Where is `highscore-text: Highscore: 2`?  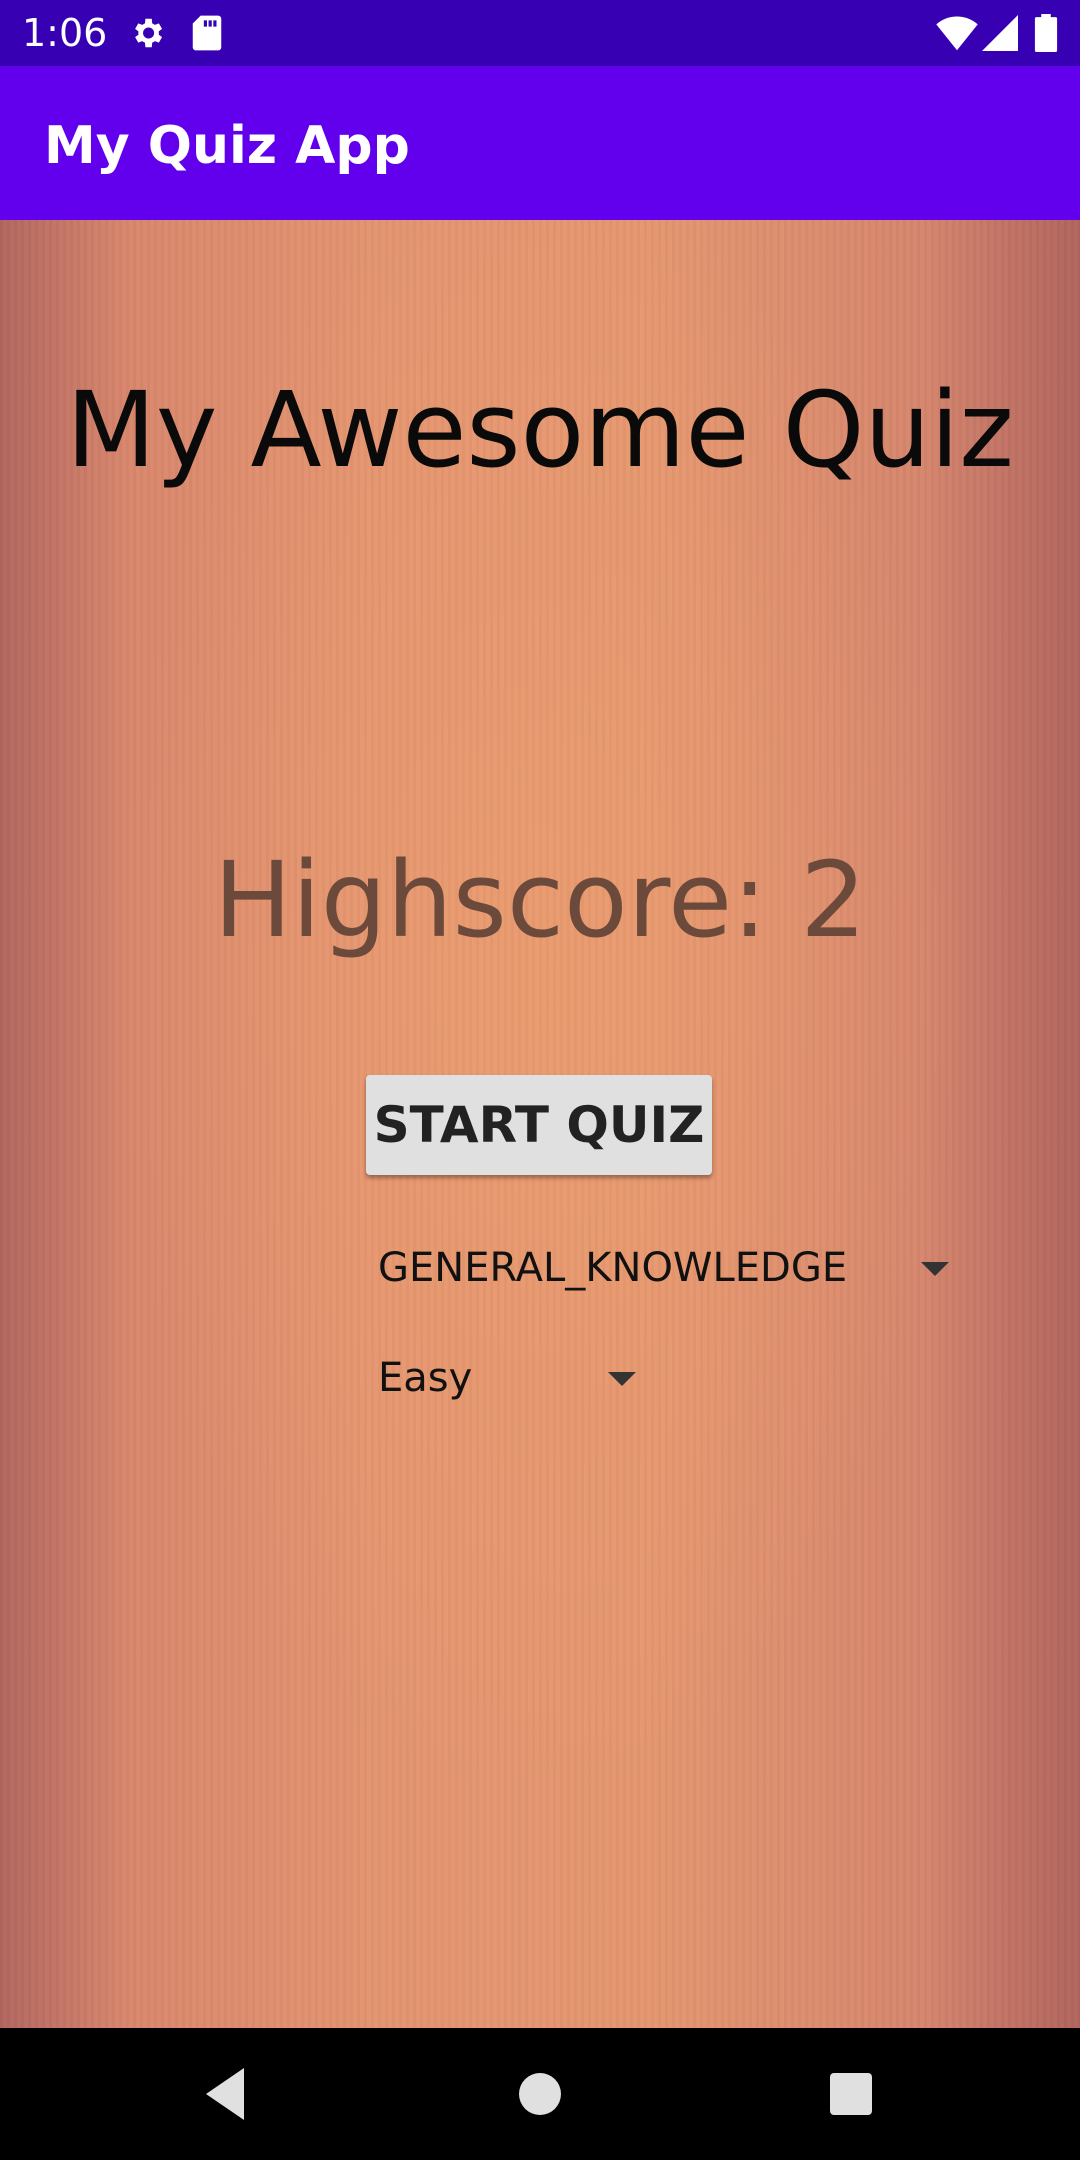
highscore-text: Highscore: 2 is located at coordinates (540, 900).